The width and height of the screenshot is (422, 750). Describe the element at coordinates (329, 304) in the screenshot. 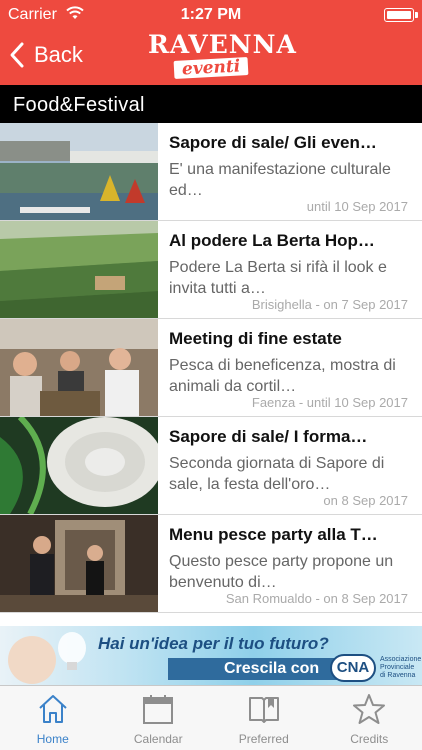

I see `event-date: Brisighella - on 7 Sep 2017` at that location.